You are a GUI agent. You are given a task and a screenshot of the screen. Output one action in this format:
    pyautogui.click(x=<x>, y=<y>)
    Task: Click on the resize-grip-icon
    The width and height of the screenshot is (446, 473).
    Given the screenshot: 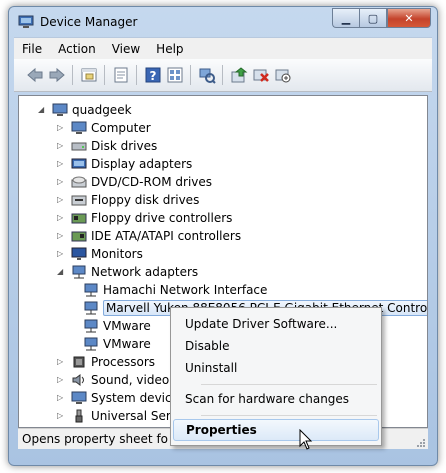 What is the action you would take?
    pyautogui.click(x=421, y=442)
    